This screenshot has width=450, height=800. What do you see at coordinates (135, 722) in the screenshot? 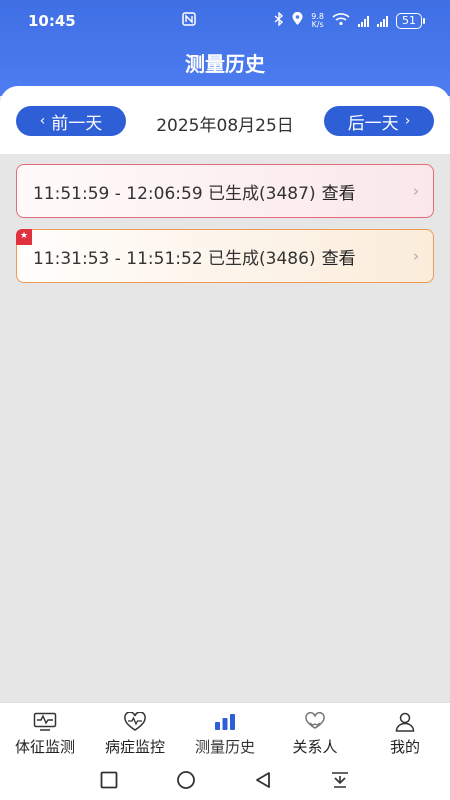
I see `heart-pulse-icon` at bounding box center [135, 722].